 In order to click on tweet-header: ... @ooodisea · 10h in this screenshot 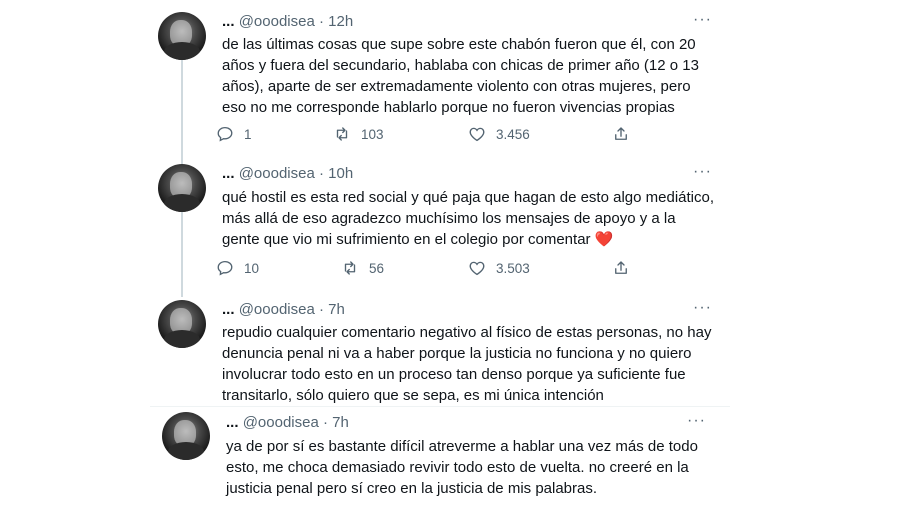, I will do `click(287, 174)`.